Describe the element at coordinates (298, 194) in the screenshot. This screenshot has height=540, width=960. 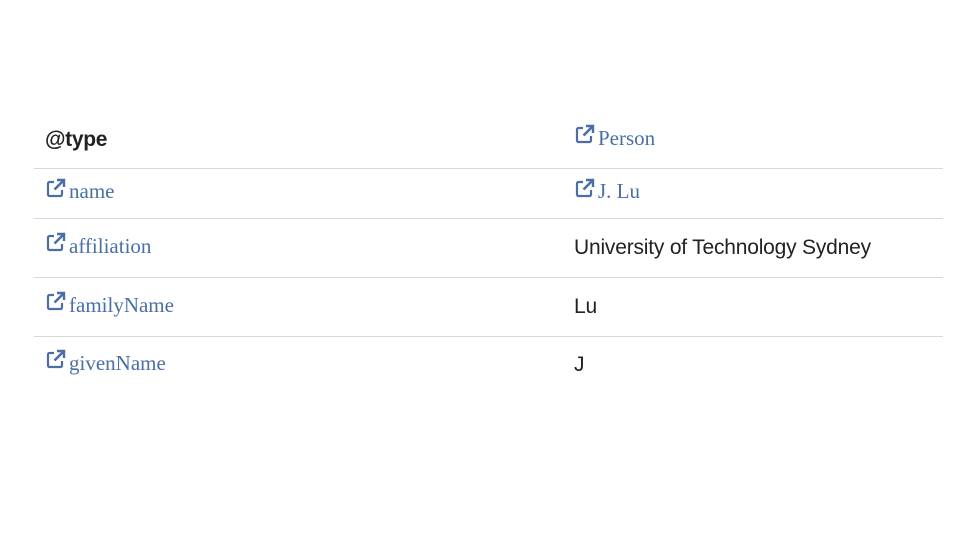
I see `property-key-cell: name` at that location.